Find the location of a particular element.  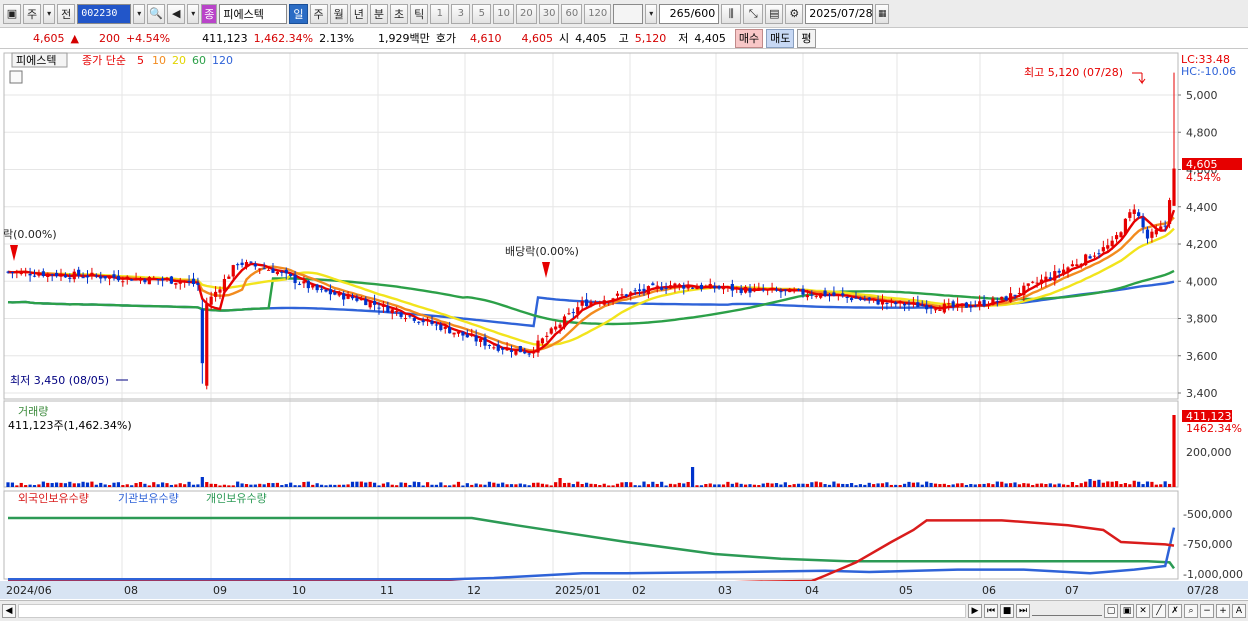

draw-tool-icon: ⤡ is located at coordinates (753, 13).